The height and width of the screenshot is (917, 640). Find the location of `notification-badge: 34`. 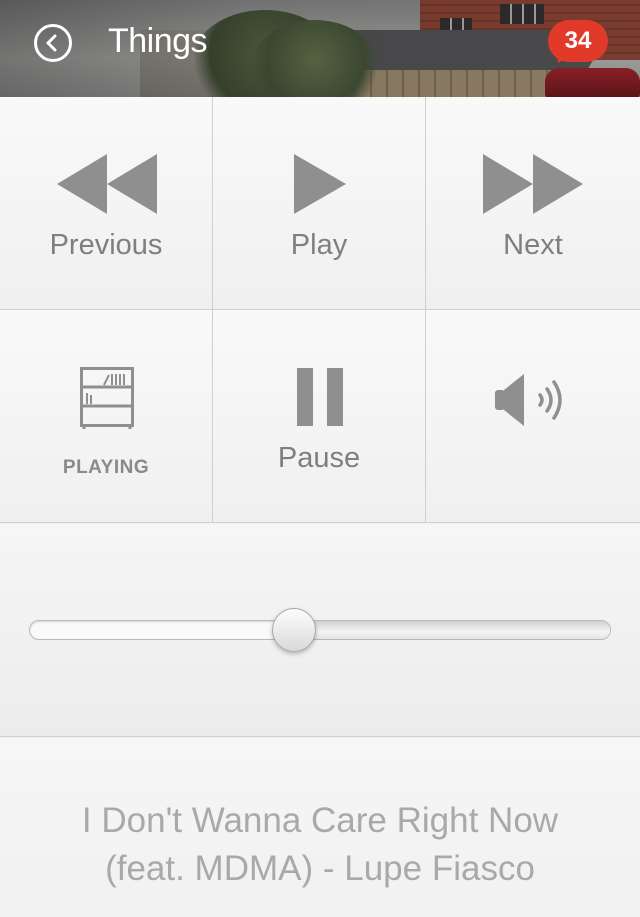

notification-badge: 34 is located at coordinates (578, 43).